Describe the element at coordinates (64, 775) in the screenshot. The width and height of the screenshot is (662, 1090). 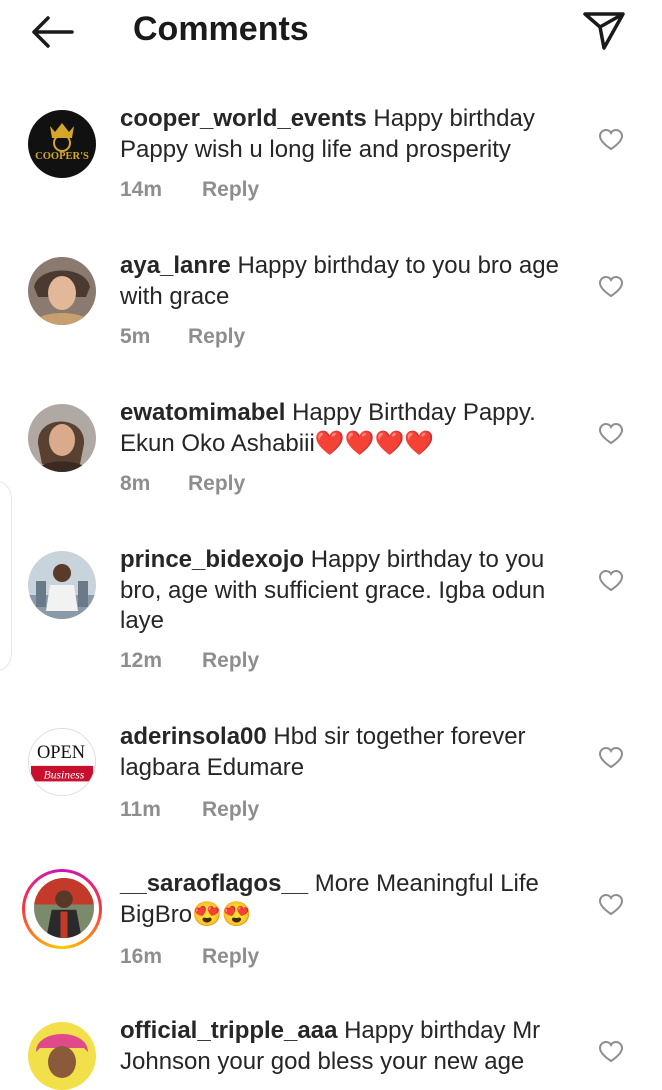
I see `svg-text: Business` at that location.